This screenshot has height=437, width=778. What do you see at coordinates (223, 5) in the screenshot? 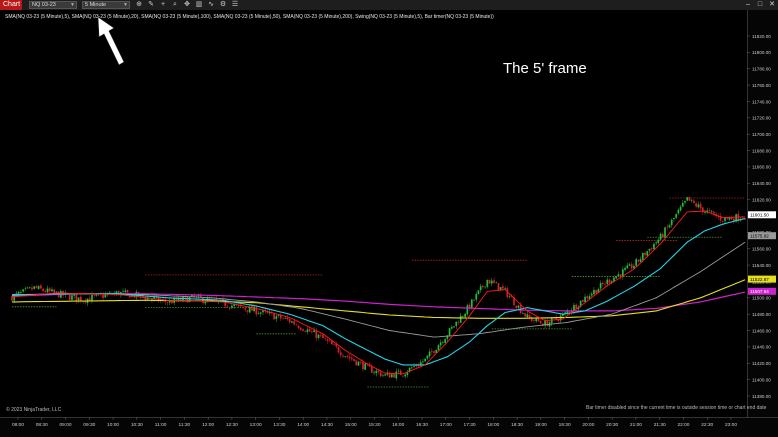
I see `strategy-icon: ⚙` at bounding box center [223, 5].